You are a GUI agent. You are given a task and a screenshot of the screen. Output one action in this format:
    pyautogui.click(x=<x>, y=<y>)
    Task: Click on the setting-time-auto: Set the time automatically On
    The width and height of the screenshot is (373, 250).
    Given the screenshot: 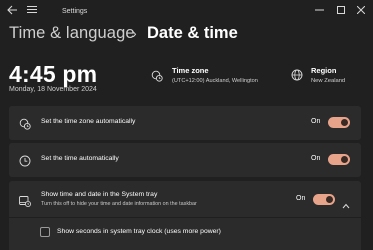 What is the action you would take?
    pyautogui.click(x=185, y=160)
    